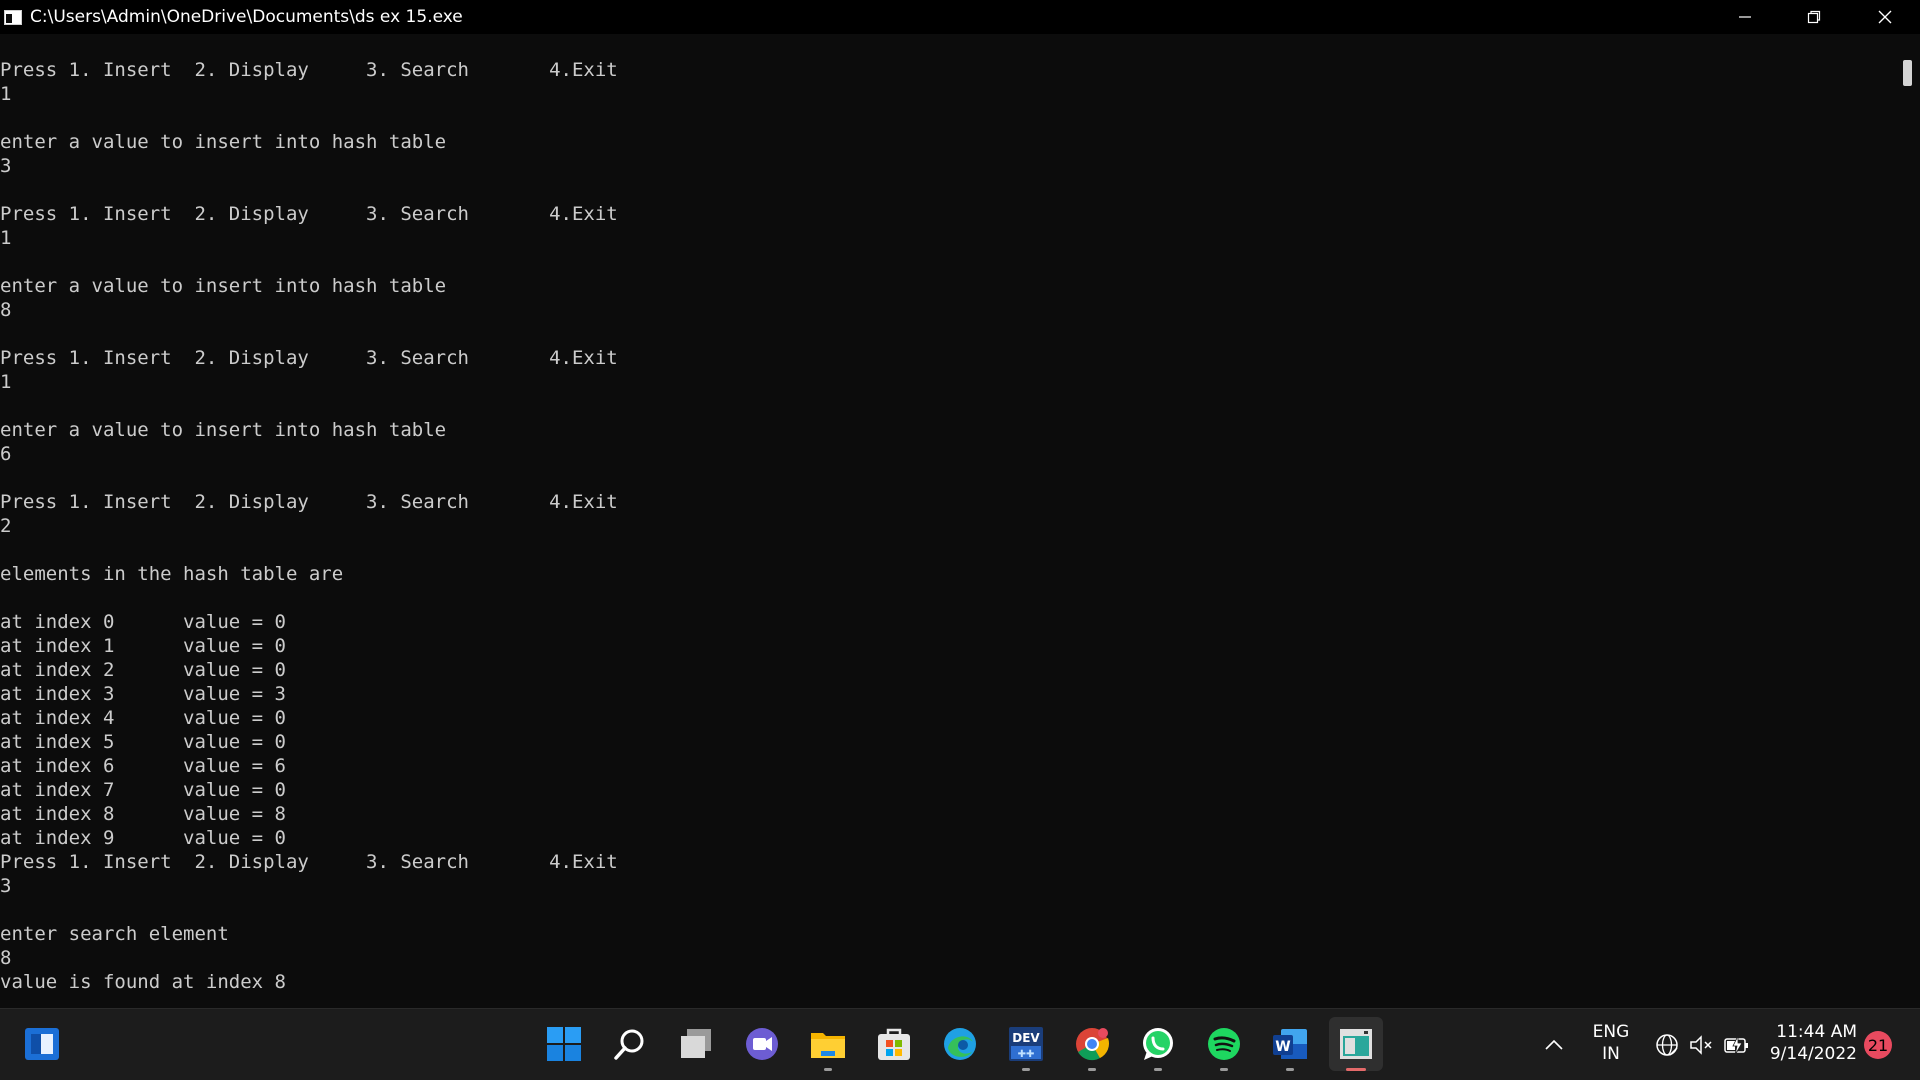  I want to click on store-icon, so click(894, 1044).